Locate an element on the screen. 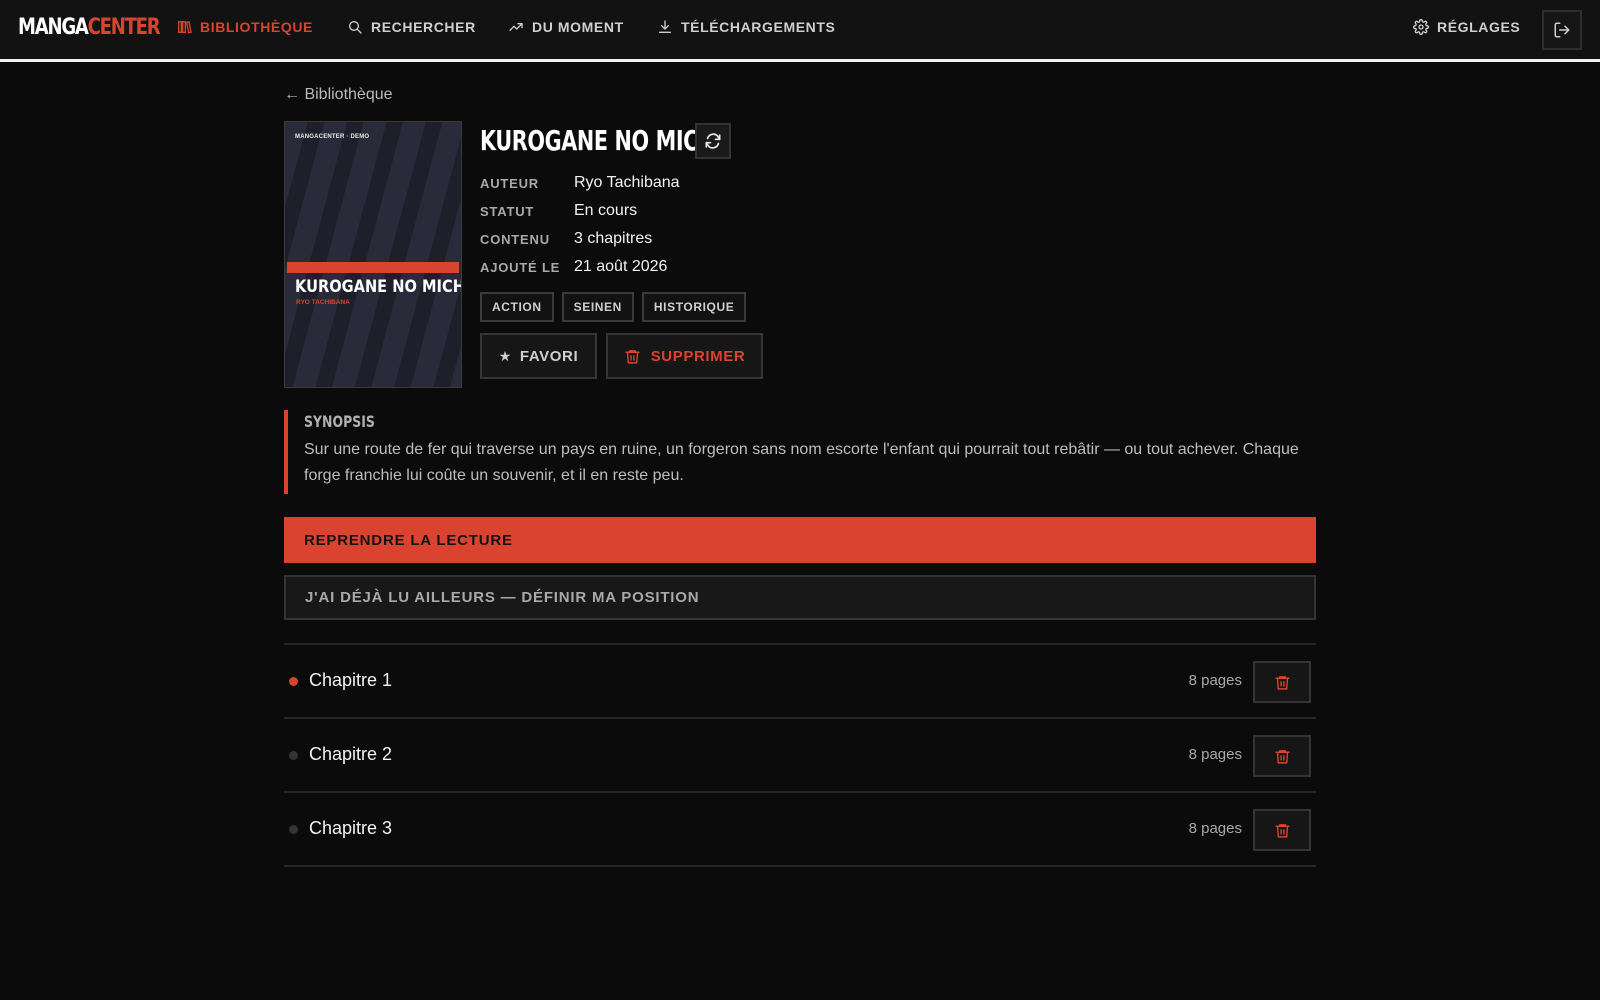 The image size is (1600, 1000). meta-status-label: STATUT is located at coordinates (507, 211).